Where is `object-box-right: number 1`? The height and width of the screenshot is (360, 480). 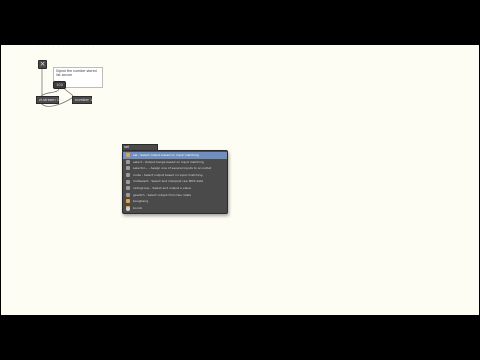 object-box-right: number 1 is located at coordinates (82, 100).